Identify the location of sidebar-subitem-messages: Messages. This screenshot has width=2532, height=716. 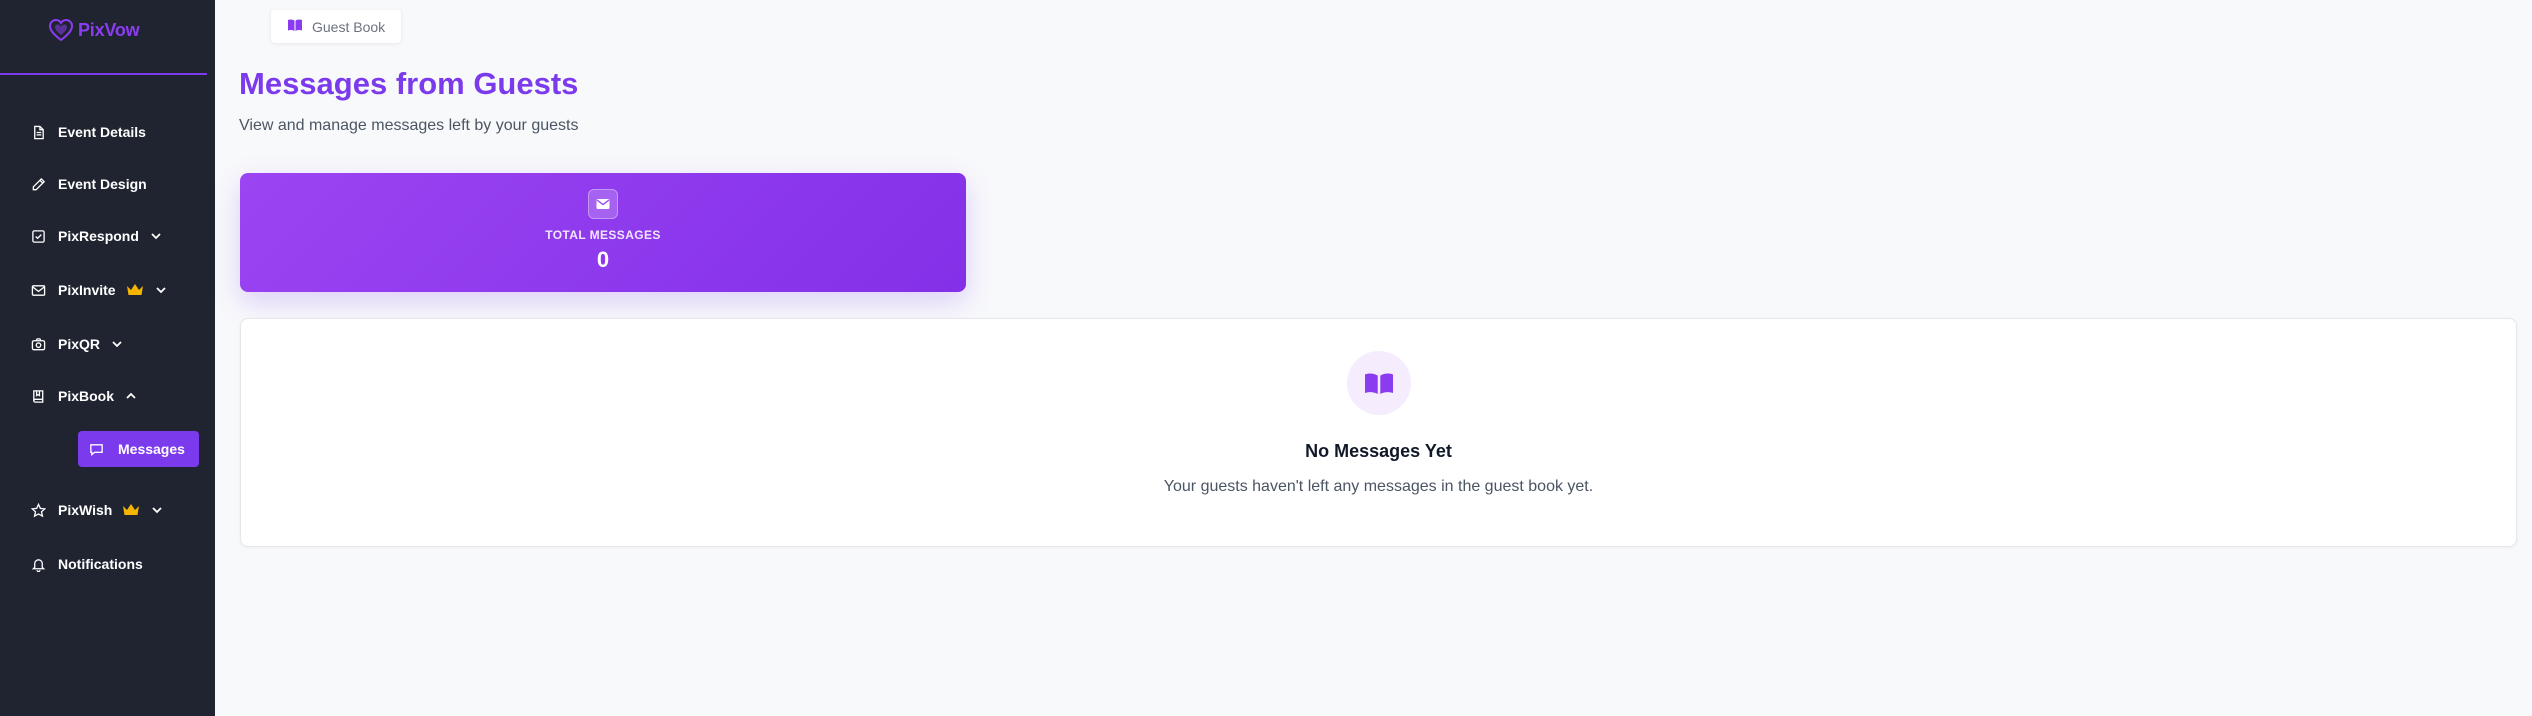
(138, 449).